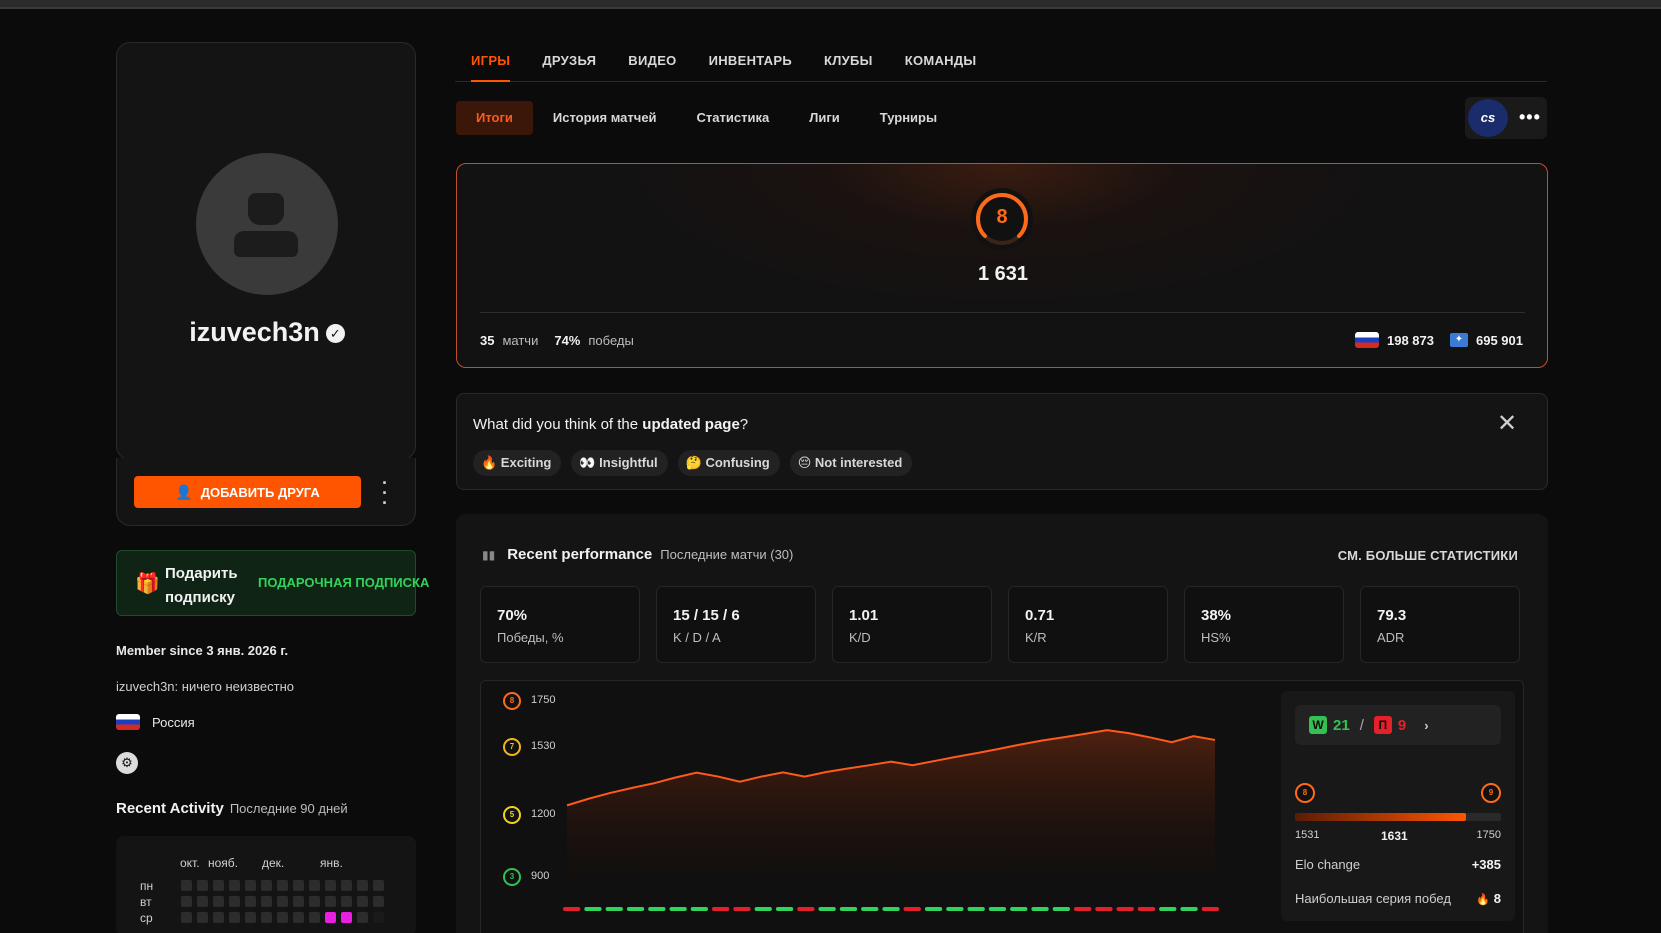 Image resolution: width=1661 pixels, height=933 pixels. I want to click on subtab-match-history: История матчей, so click(605, 118).